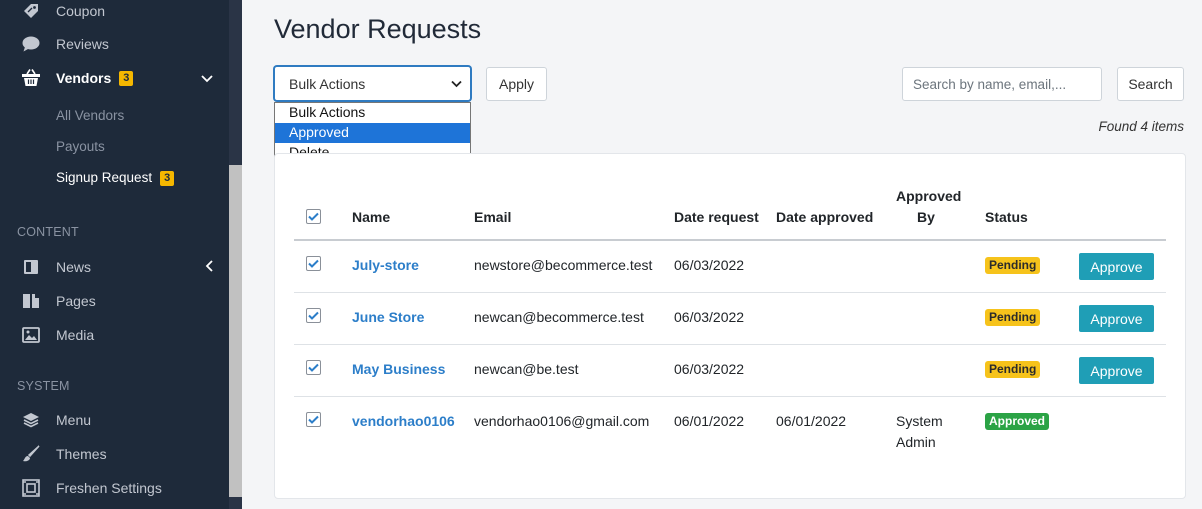 The height and width of the screenshot is (509, 1202). Describe the element at coordinates (919, 421) in the screenshot. I see `approved-by-line1: System` at that location.